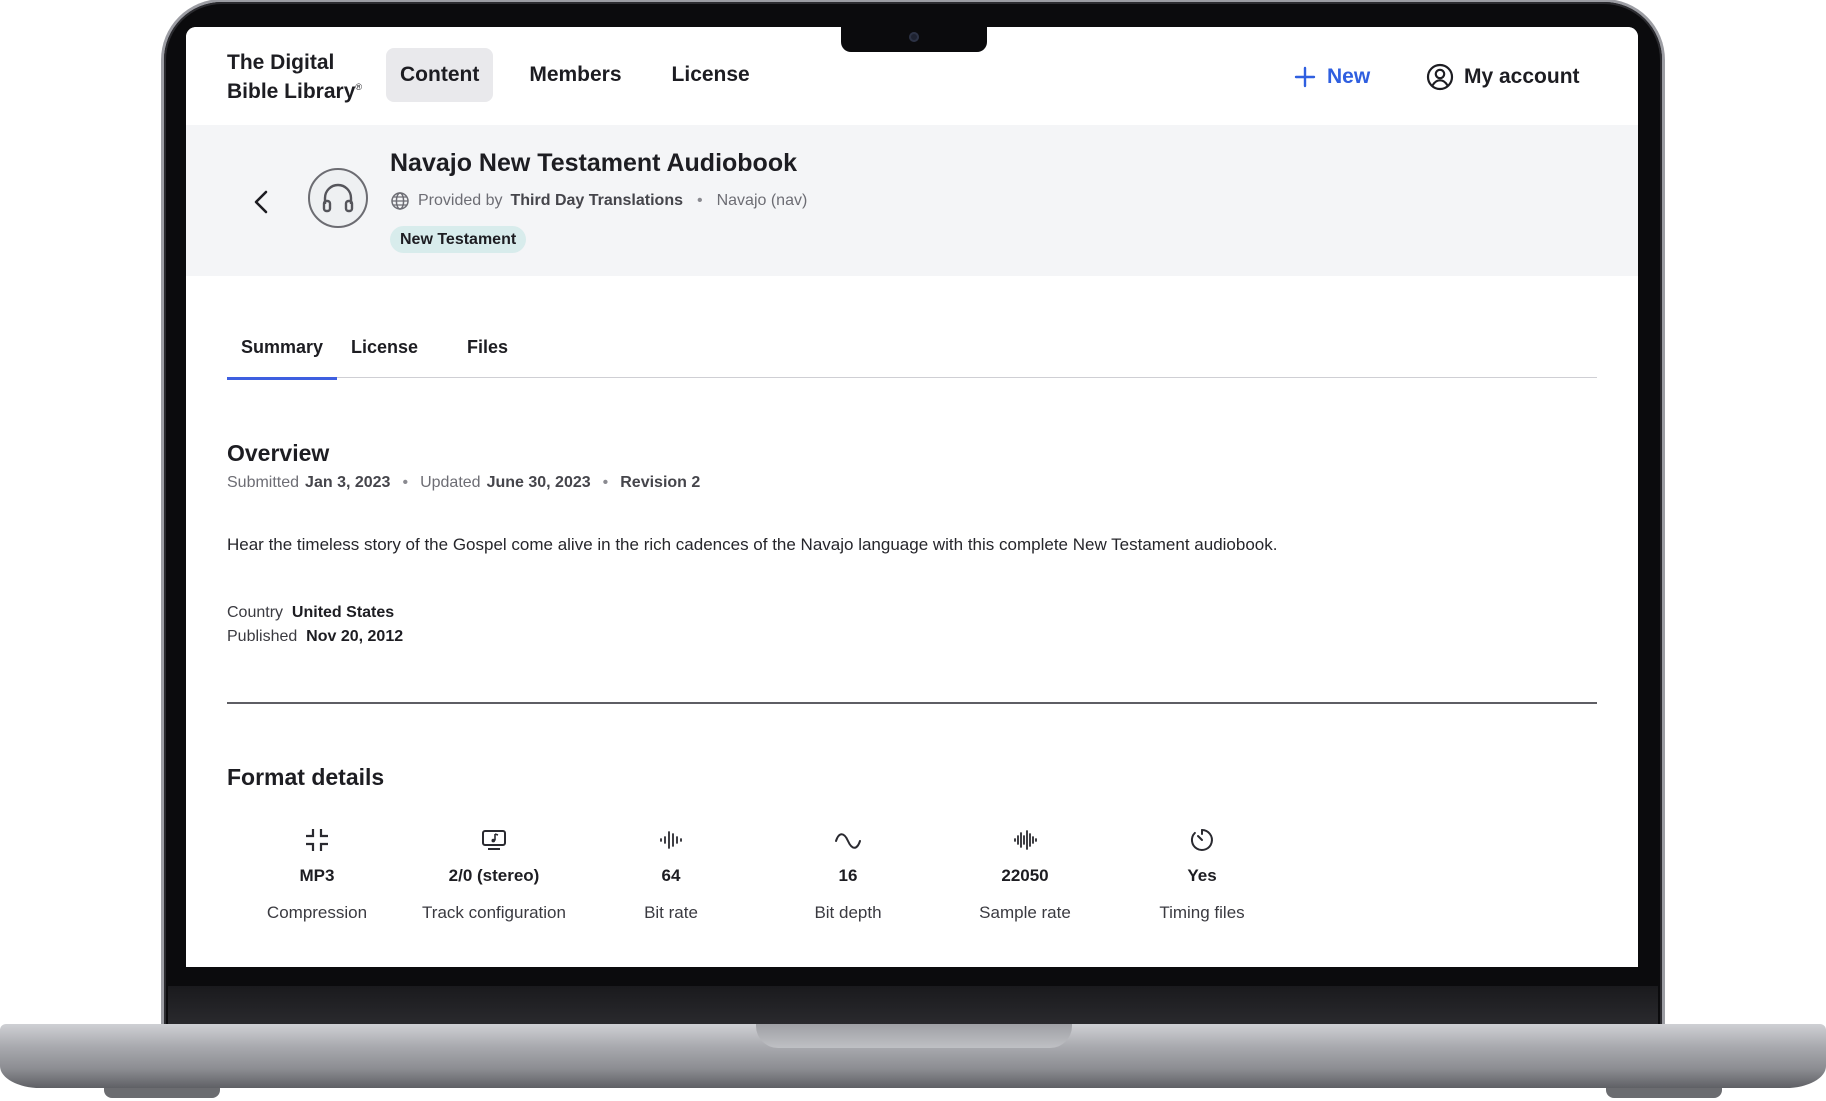  Describe the element at coordinates (306, 777) in the screenshot. I see `format-details-heading: Format details` at that location.